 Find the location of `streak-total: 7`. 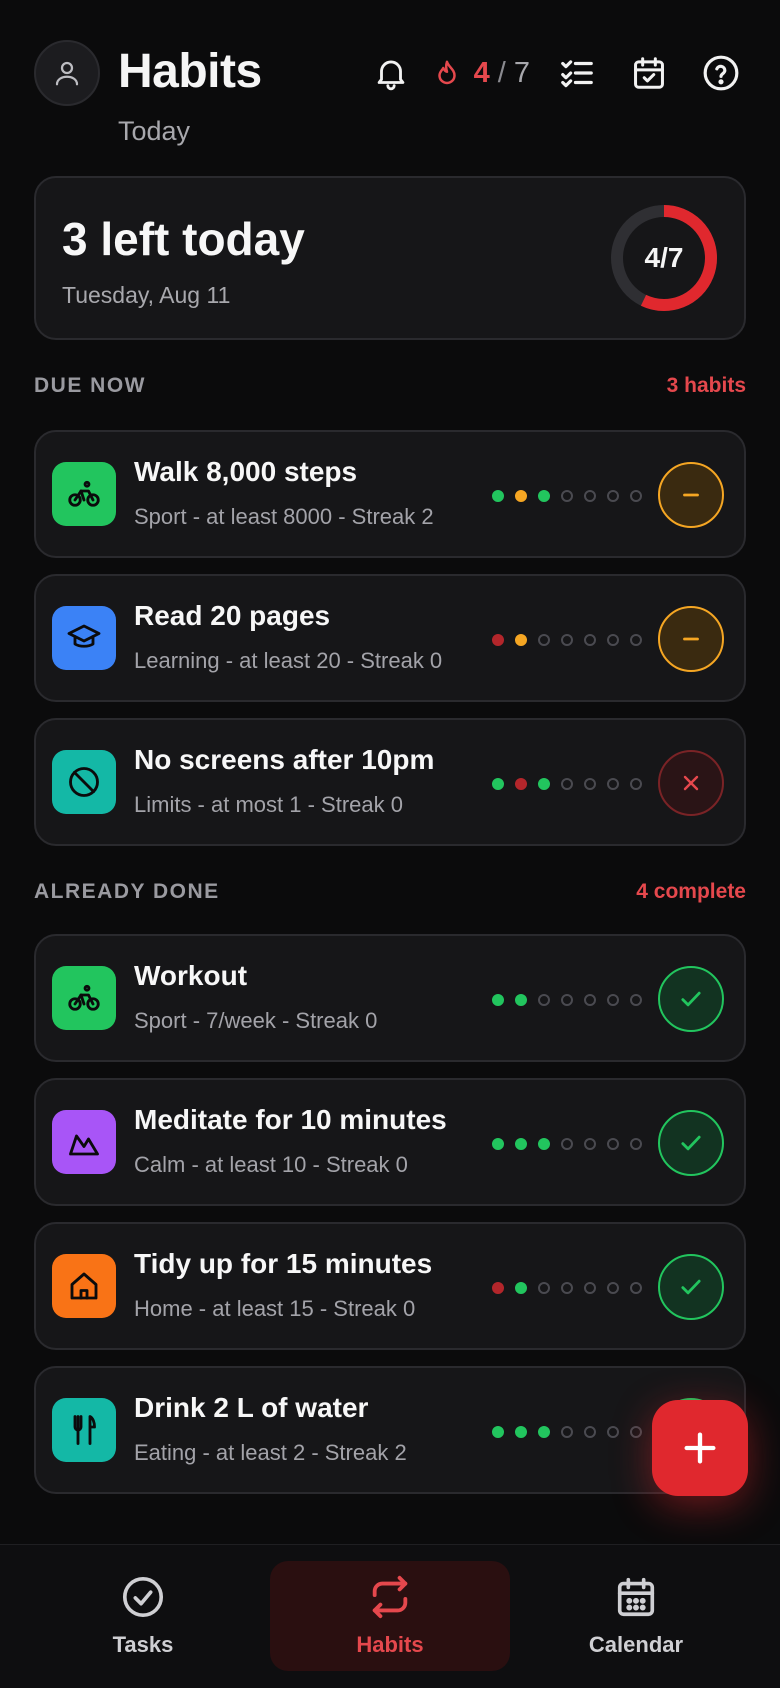

streak-total: 7 is located at coordinates (521, 72).